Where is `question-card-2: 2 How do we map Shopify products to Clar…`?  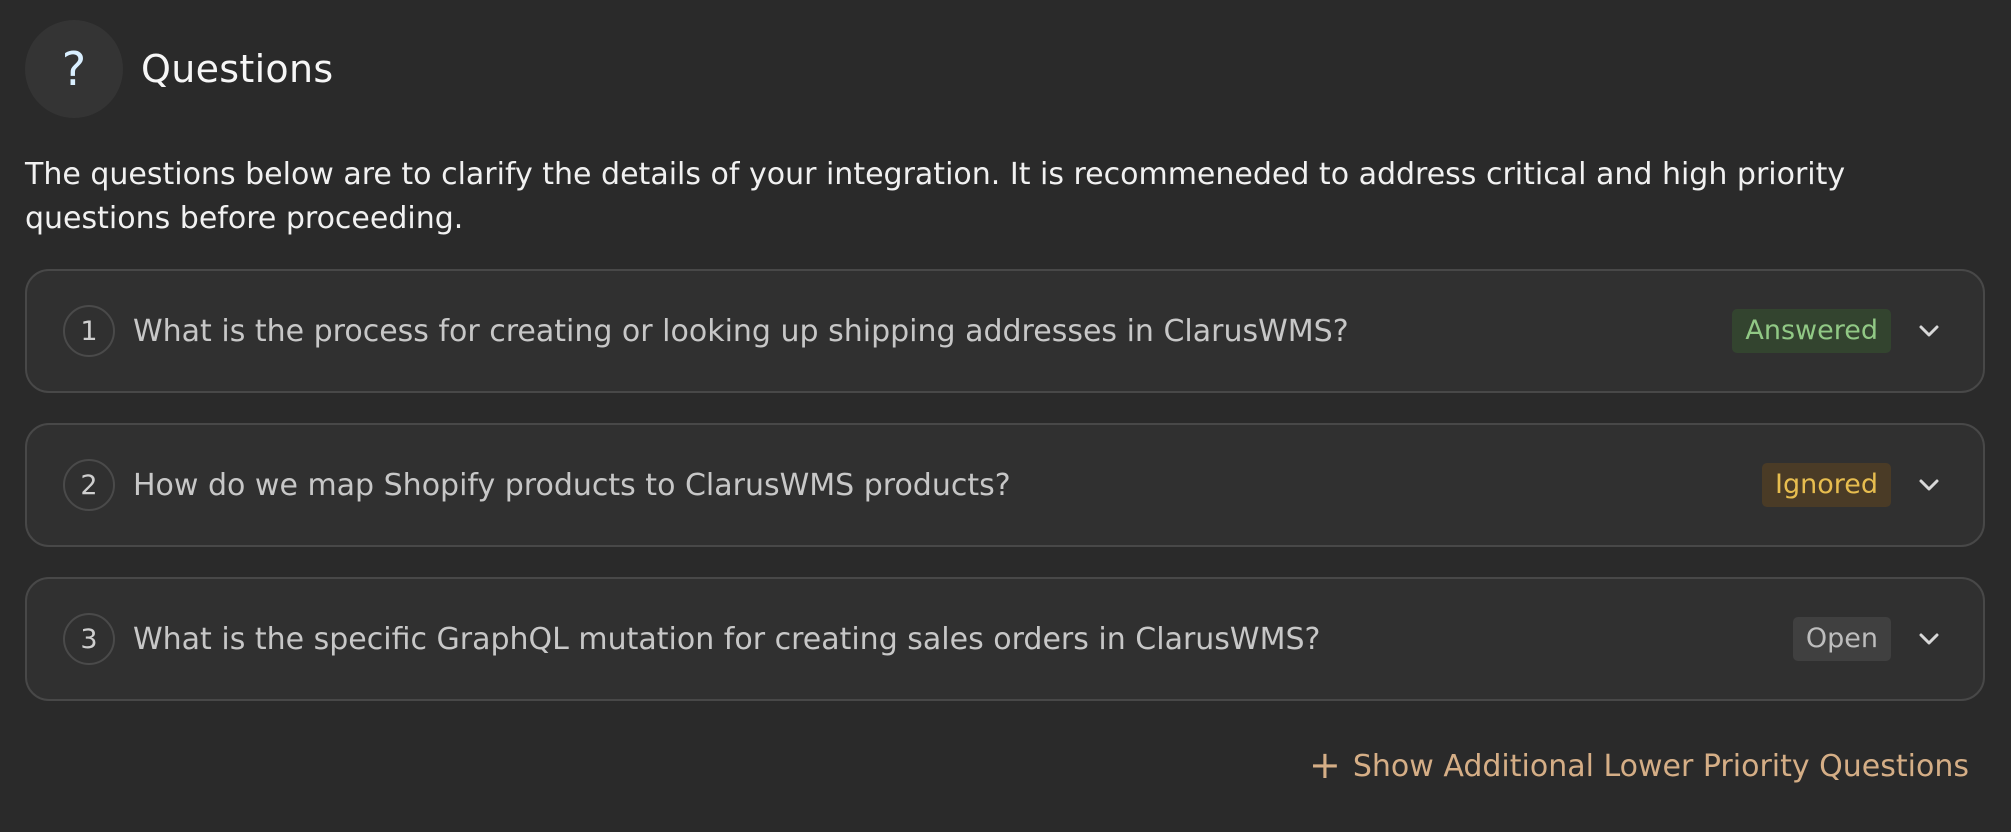
question-card-2: 2 How do we map Shopify products to Clar… is located at coordinates (1005, 485).